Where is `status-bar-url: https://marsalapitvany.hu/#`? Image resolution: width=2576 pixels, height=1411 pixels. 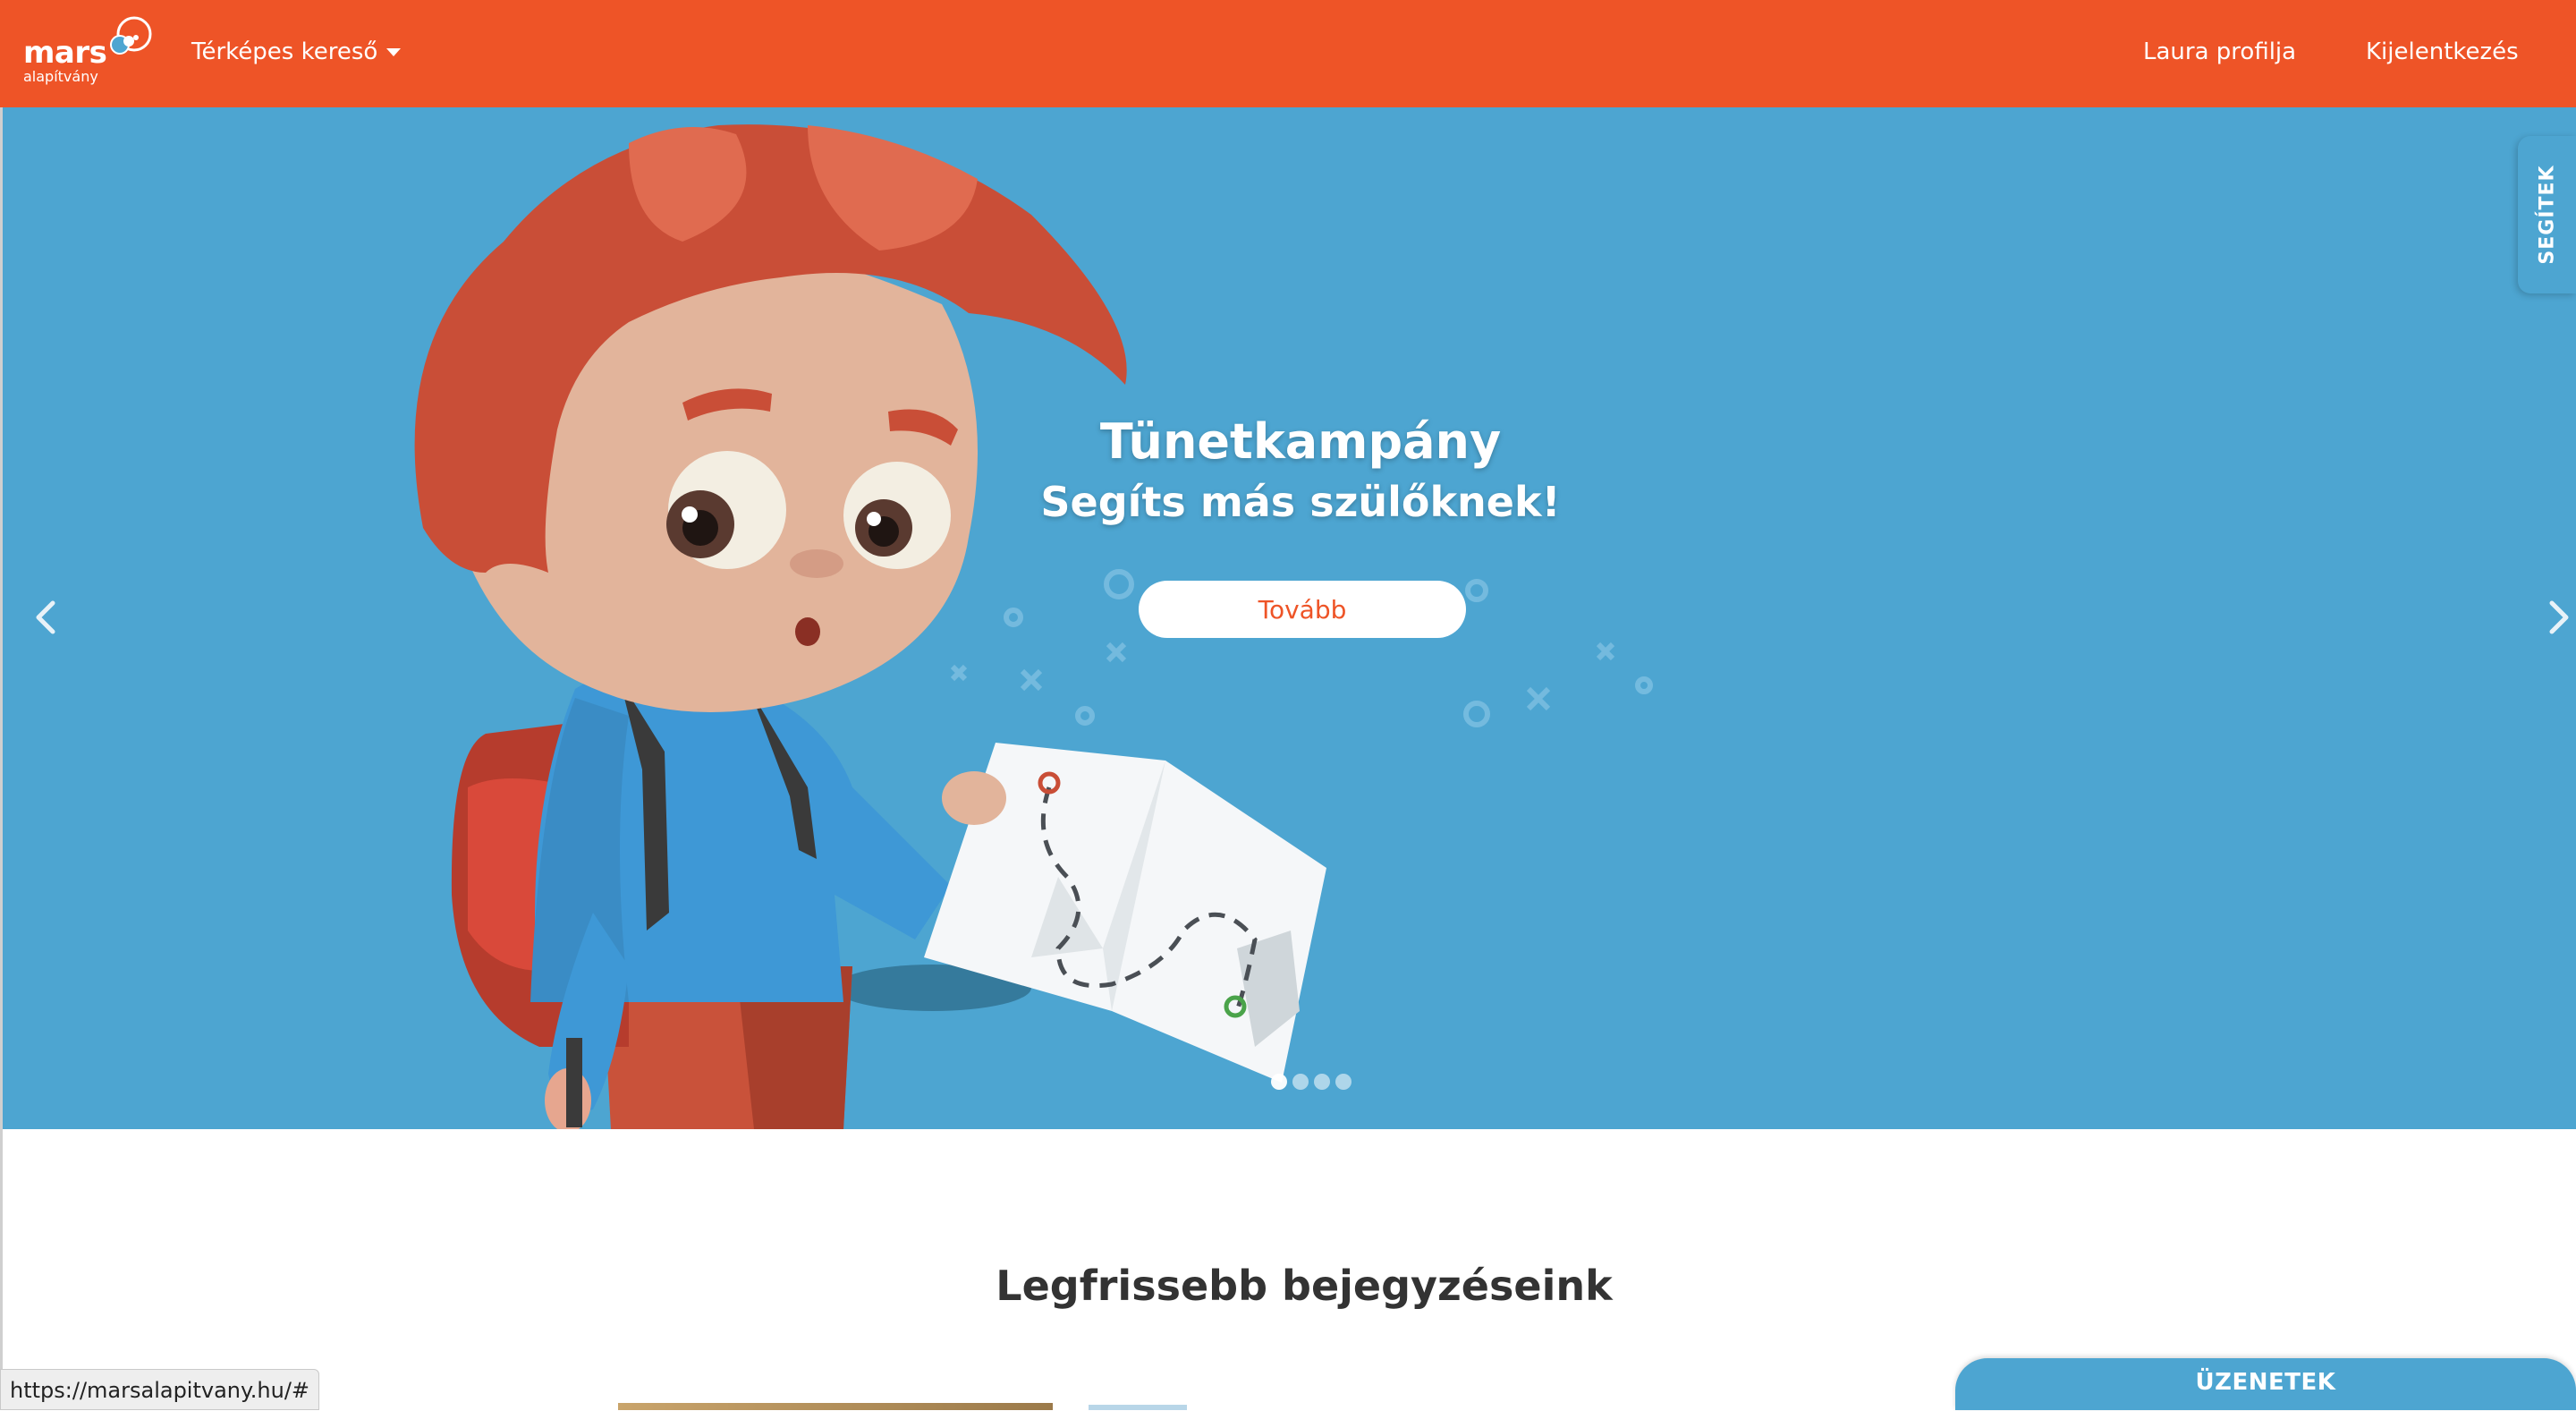 status-bar-url: https://marsalapitvany.hu/# is located at coordinates (160, 1389).